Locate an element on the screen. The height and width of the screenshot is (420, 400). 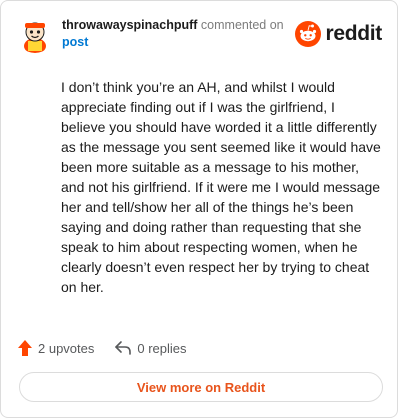
view-more-button: View more on Reddit is located at coordinates (201, 387).